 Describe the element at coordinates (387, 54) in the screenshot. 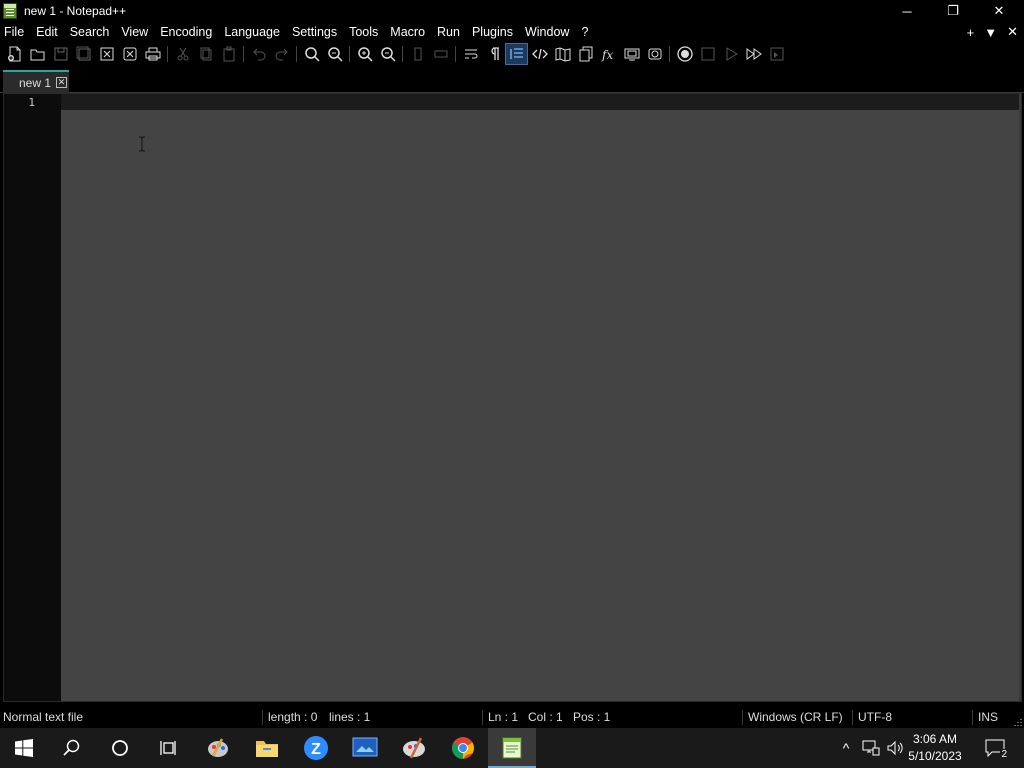

I see `zoom-out-icon` at that location.